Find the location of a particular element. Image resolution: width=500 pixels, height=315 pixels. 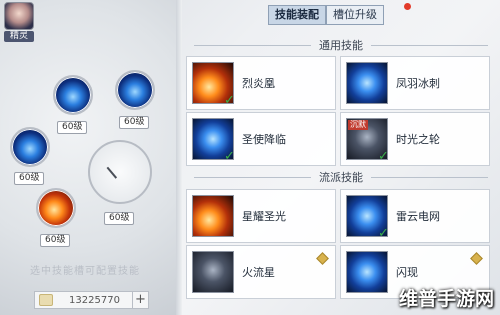

add-currency-button: + is located at coordinates (140, 300).